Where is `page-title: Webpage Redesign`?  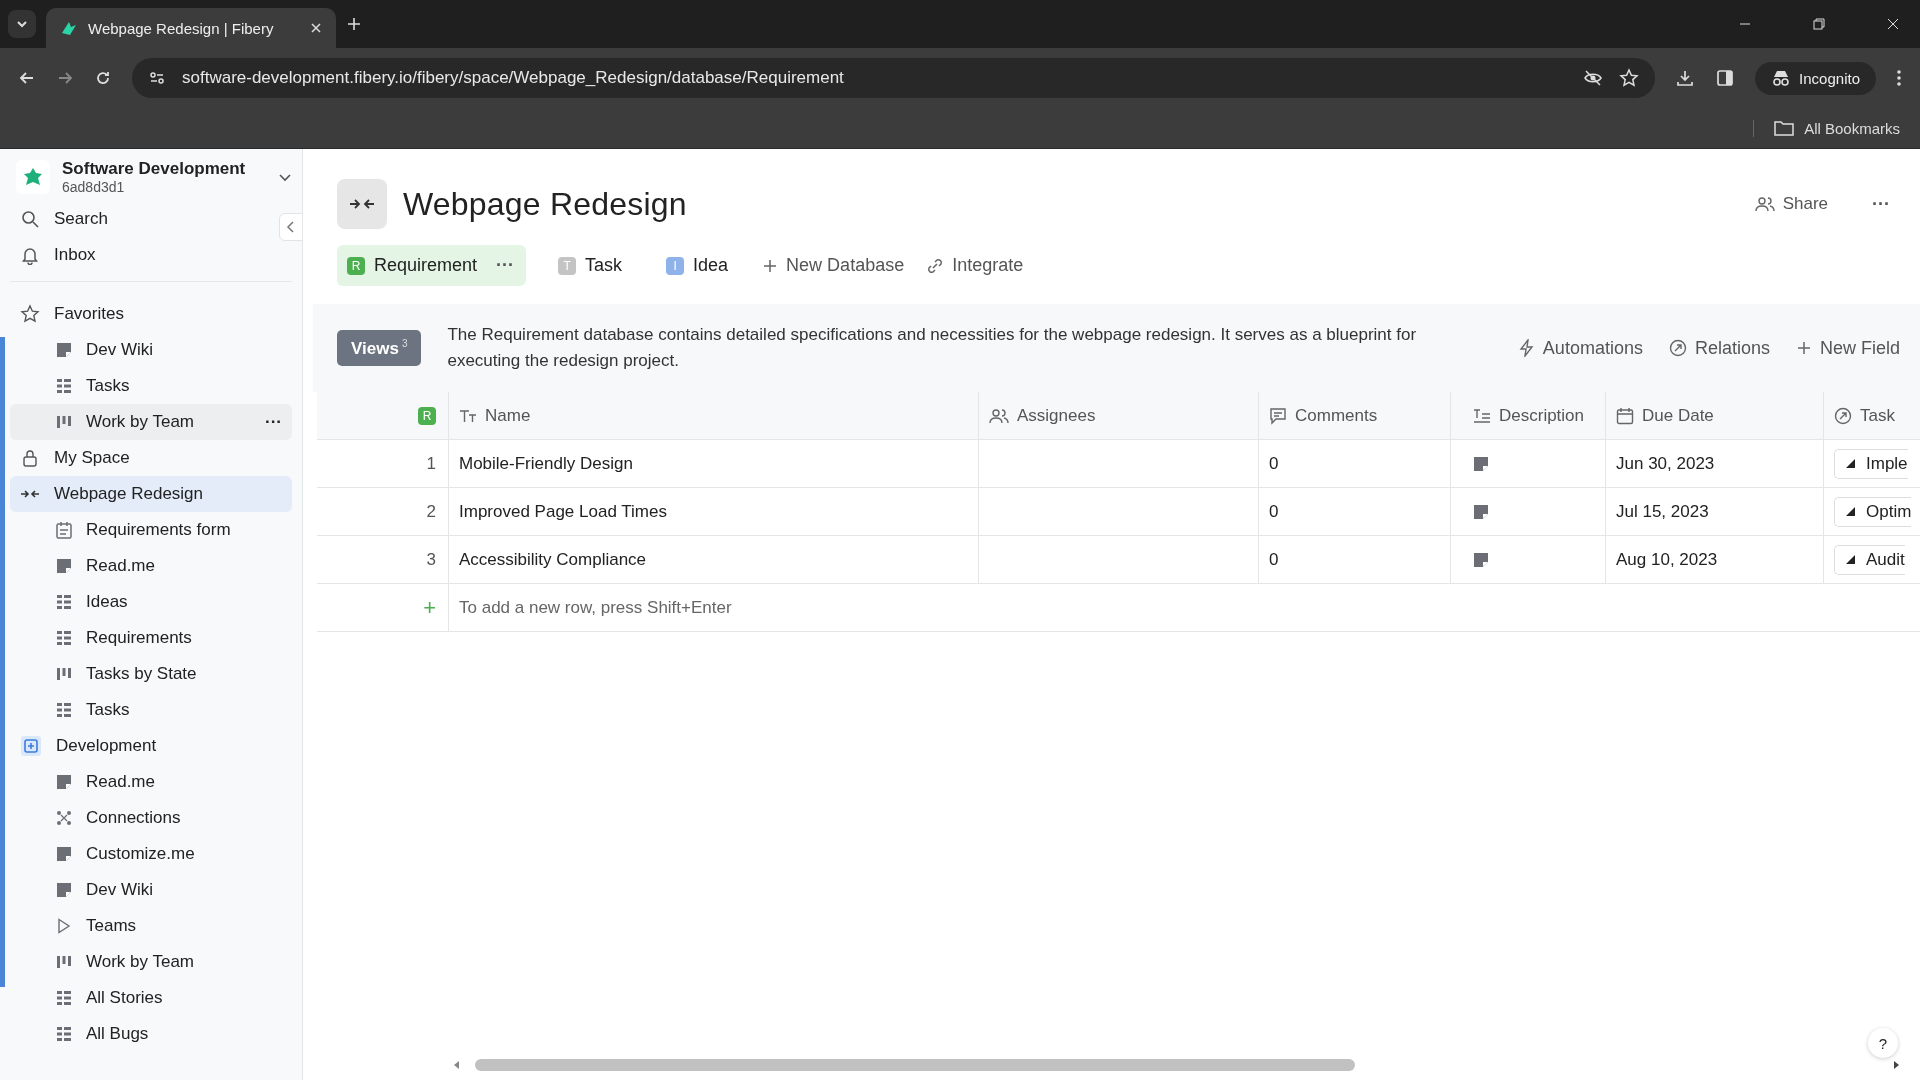
page-title: Webpage Redesign is located at coordinates (545, 204).